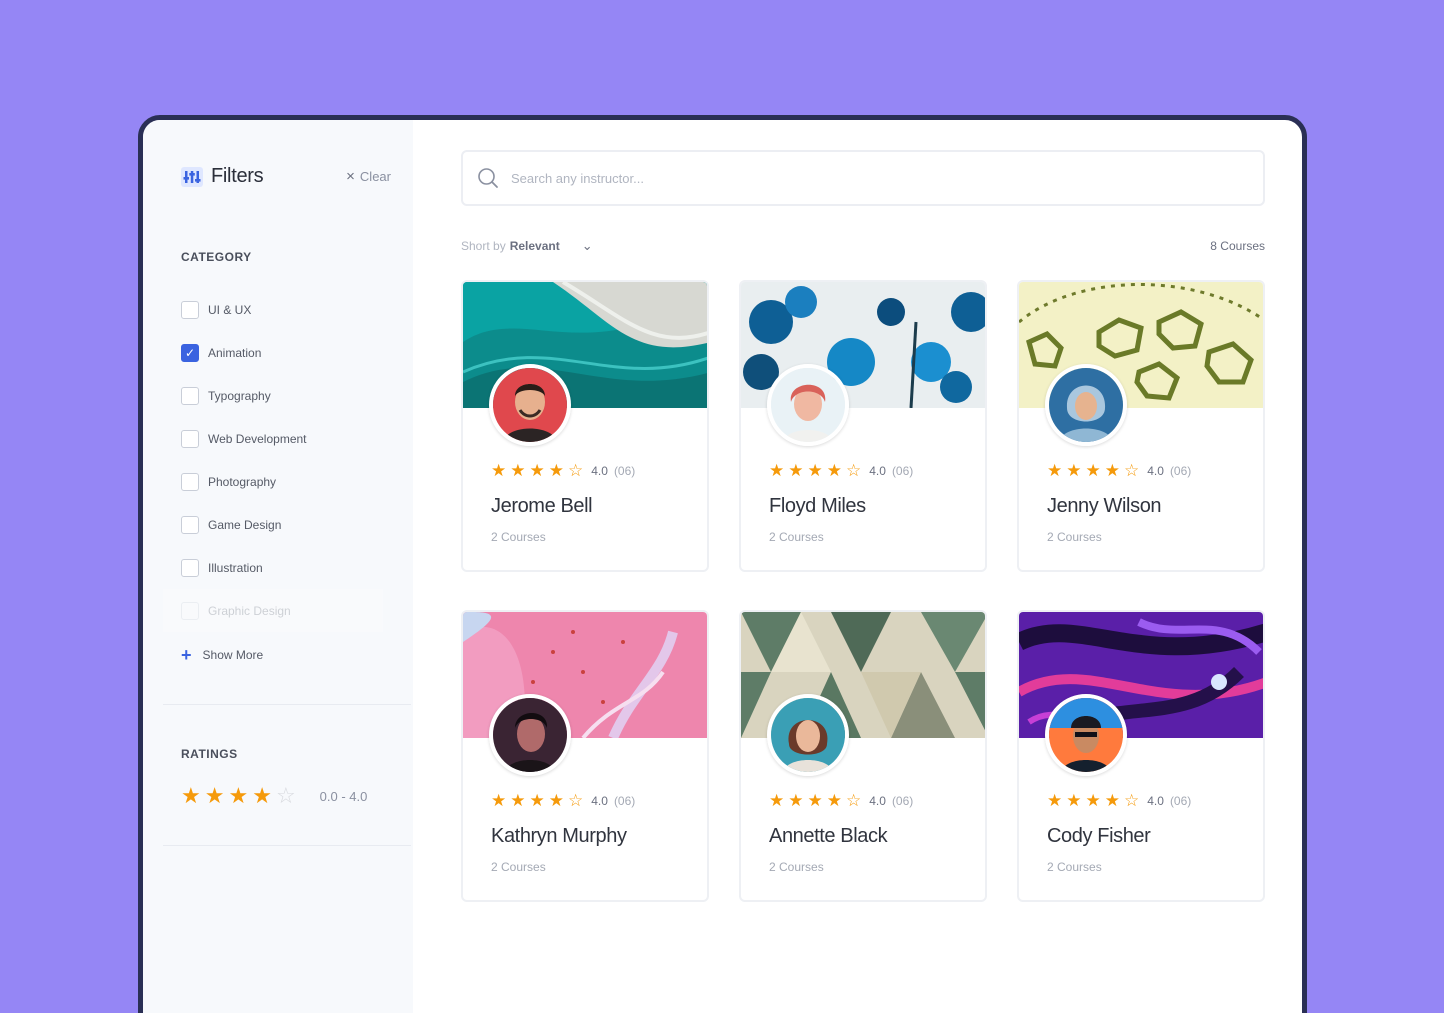 This screenshot has height=1013, width=1444. I want to click on clear-filters-button: × Clear, so click(368, 176).